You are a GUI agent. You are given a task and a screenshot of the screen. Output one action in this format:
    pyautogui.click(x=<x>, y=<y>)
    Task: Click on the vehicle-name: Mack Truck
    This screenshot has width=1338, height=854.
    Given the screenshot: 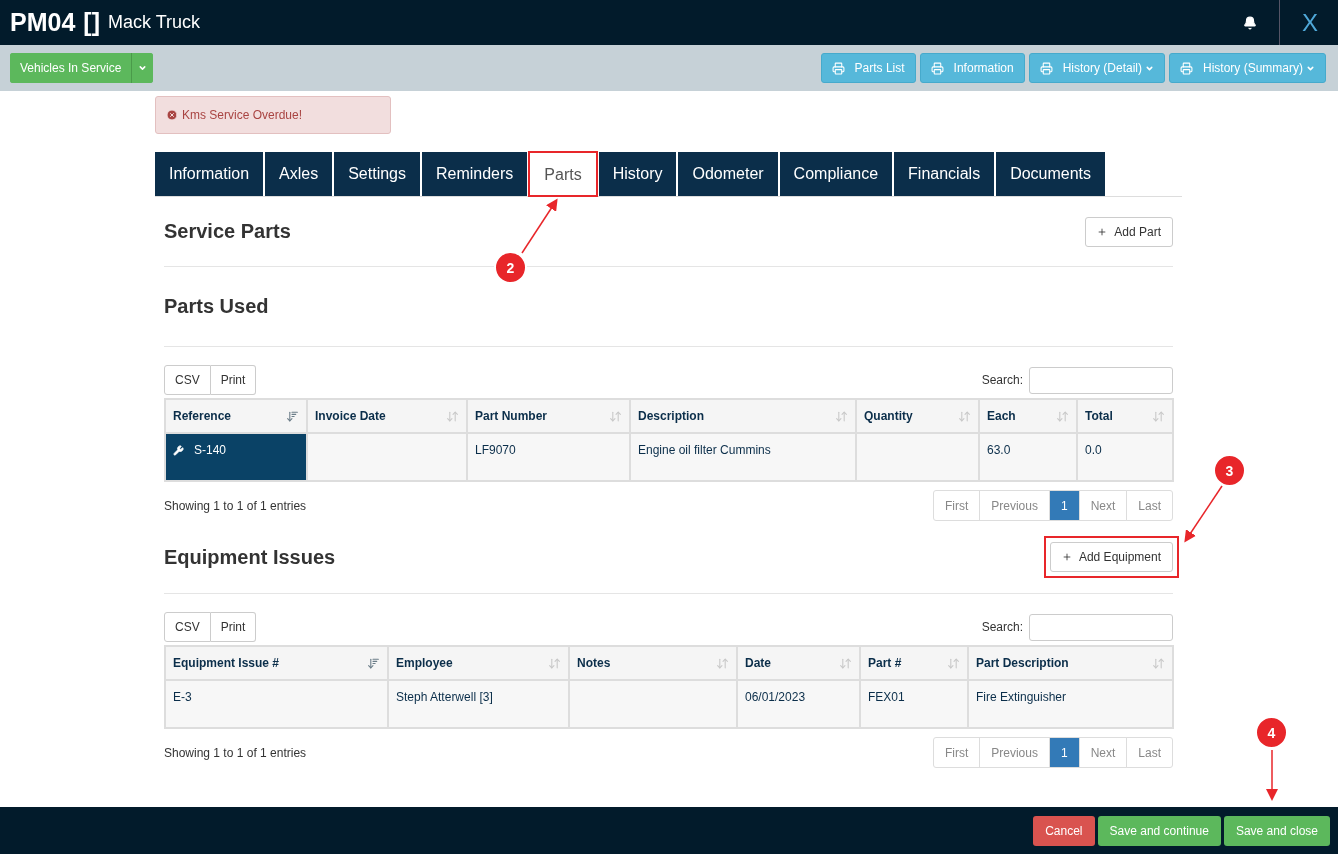 What is the action you would take?
    pyautogui.click(x=153, y=22)
    